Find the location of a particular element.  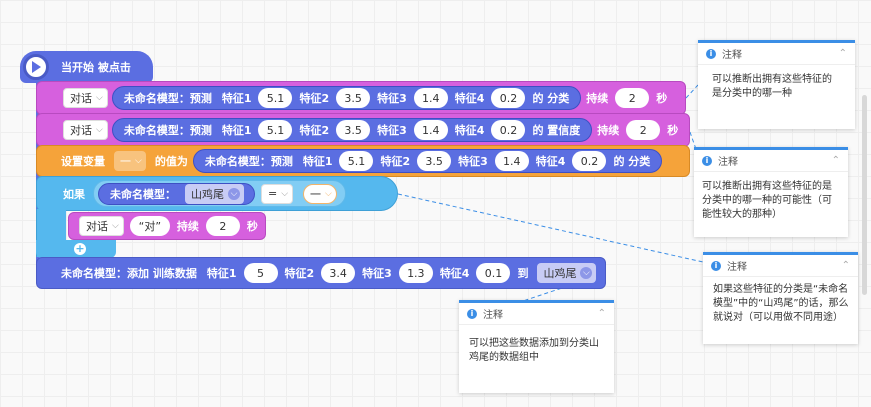

model-class-reporter: 未命名模型： 山鸡尾 ⌵ is located at coordinates (176, 193).